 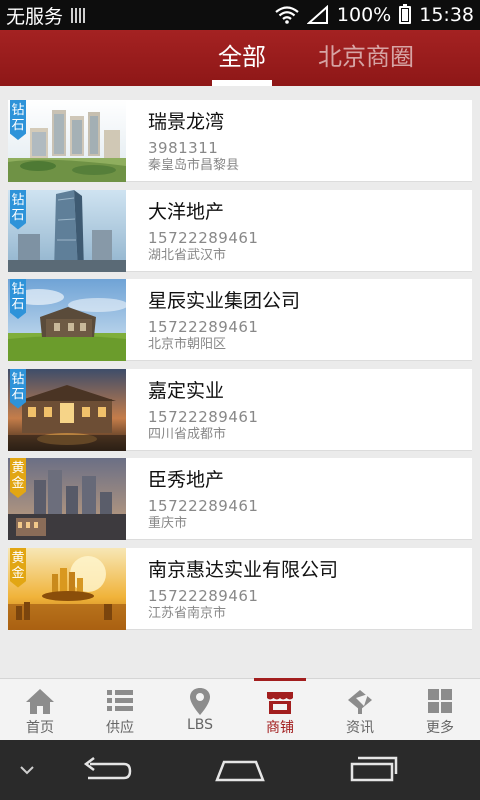 What do you see at coordinates (280, 703) in the screenshot?
I see `shop-icon` at bounding box center [280, 703].